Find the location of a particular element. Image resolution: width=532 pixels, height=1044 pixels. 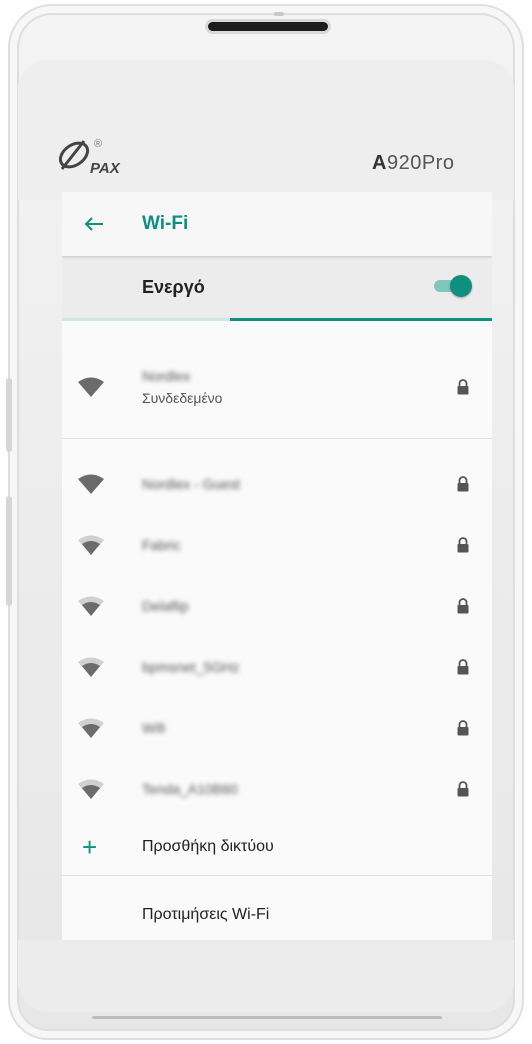

network-row: Delaflip is located at coordinates (277, 605).